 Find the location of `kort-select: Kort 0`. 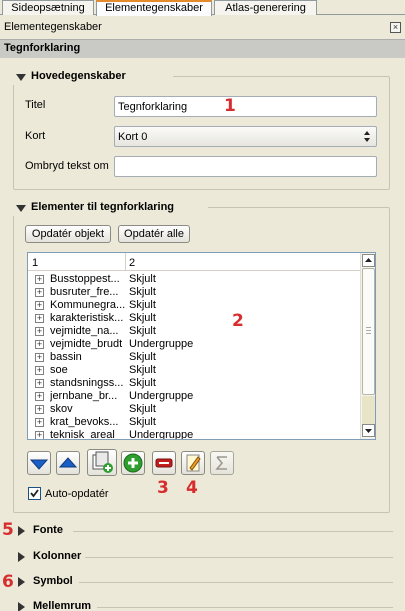

kort-select: Kort 0 is located at coordinates (245, 136).